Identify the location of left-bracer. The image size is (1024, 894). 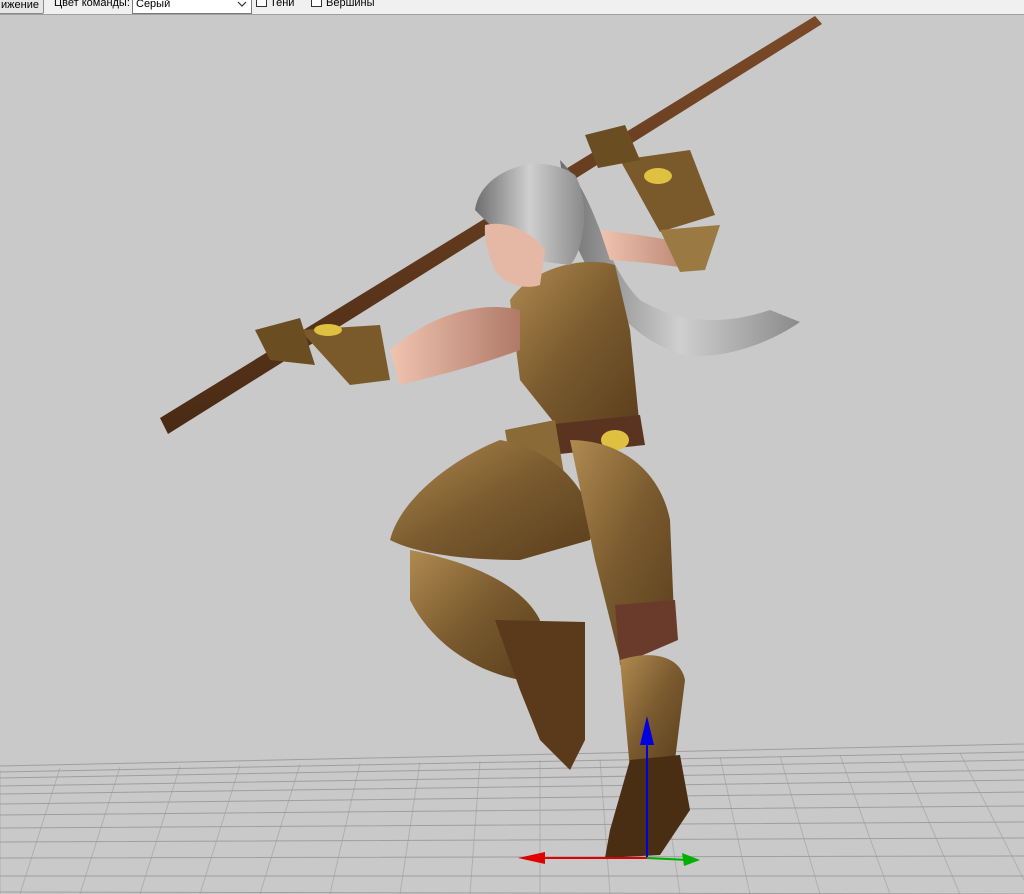
(345, 355).